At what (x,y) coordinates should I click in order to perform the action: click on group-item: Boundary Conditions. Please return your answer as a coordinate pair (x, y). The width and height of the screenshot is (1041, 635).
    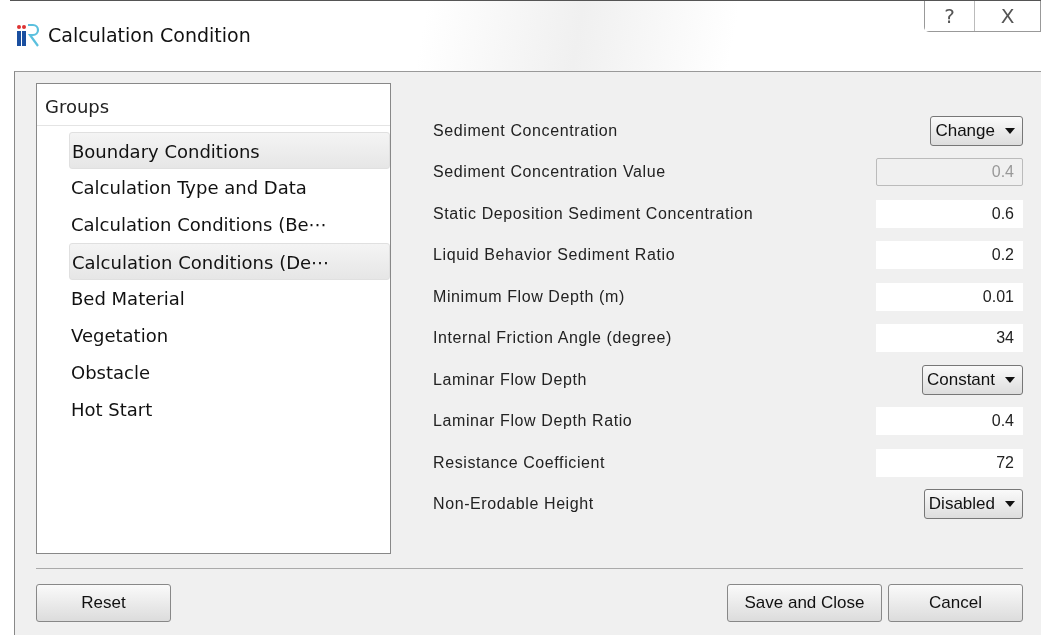
    Looking at the image, I should click on (229, 150).